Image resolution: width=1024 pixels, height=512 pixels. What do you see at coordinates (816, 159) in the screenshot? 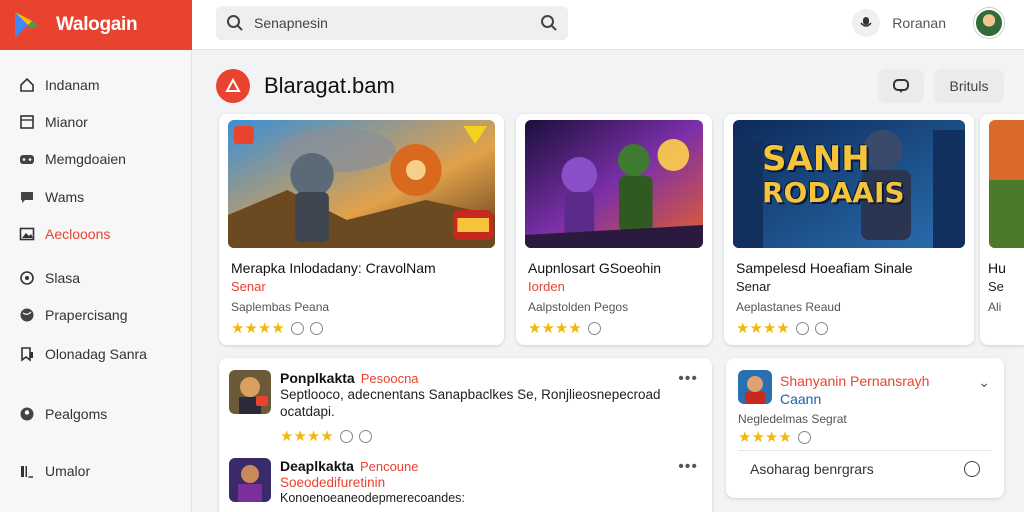
I see `card-art-line: SANH` at bounding box center [816, 159].